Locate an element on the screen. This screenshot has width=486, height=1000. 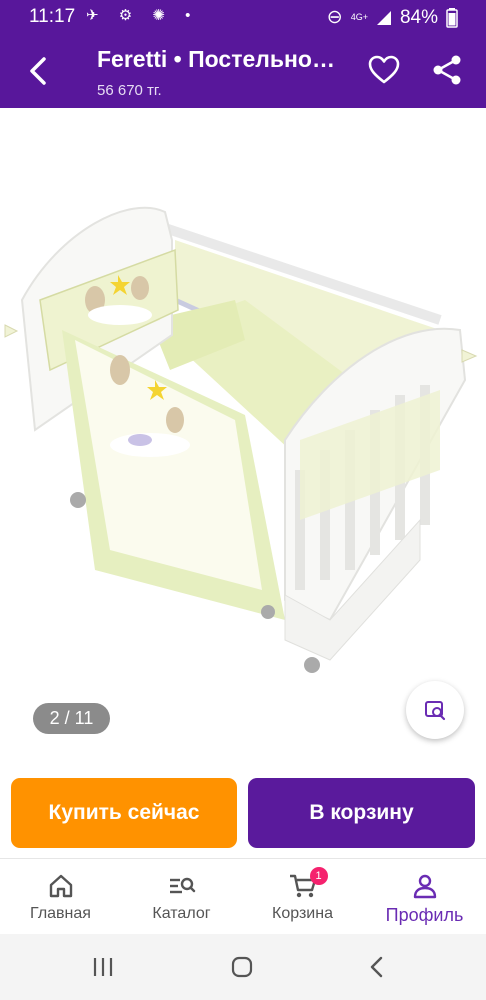
home-icon is located at coordinates (60, 886).